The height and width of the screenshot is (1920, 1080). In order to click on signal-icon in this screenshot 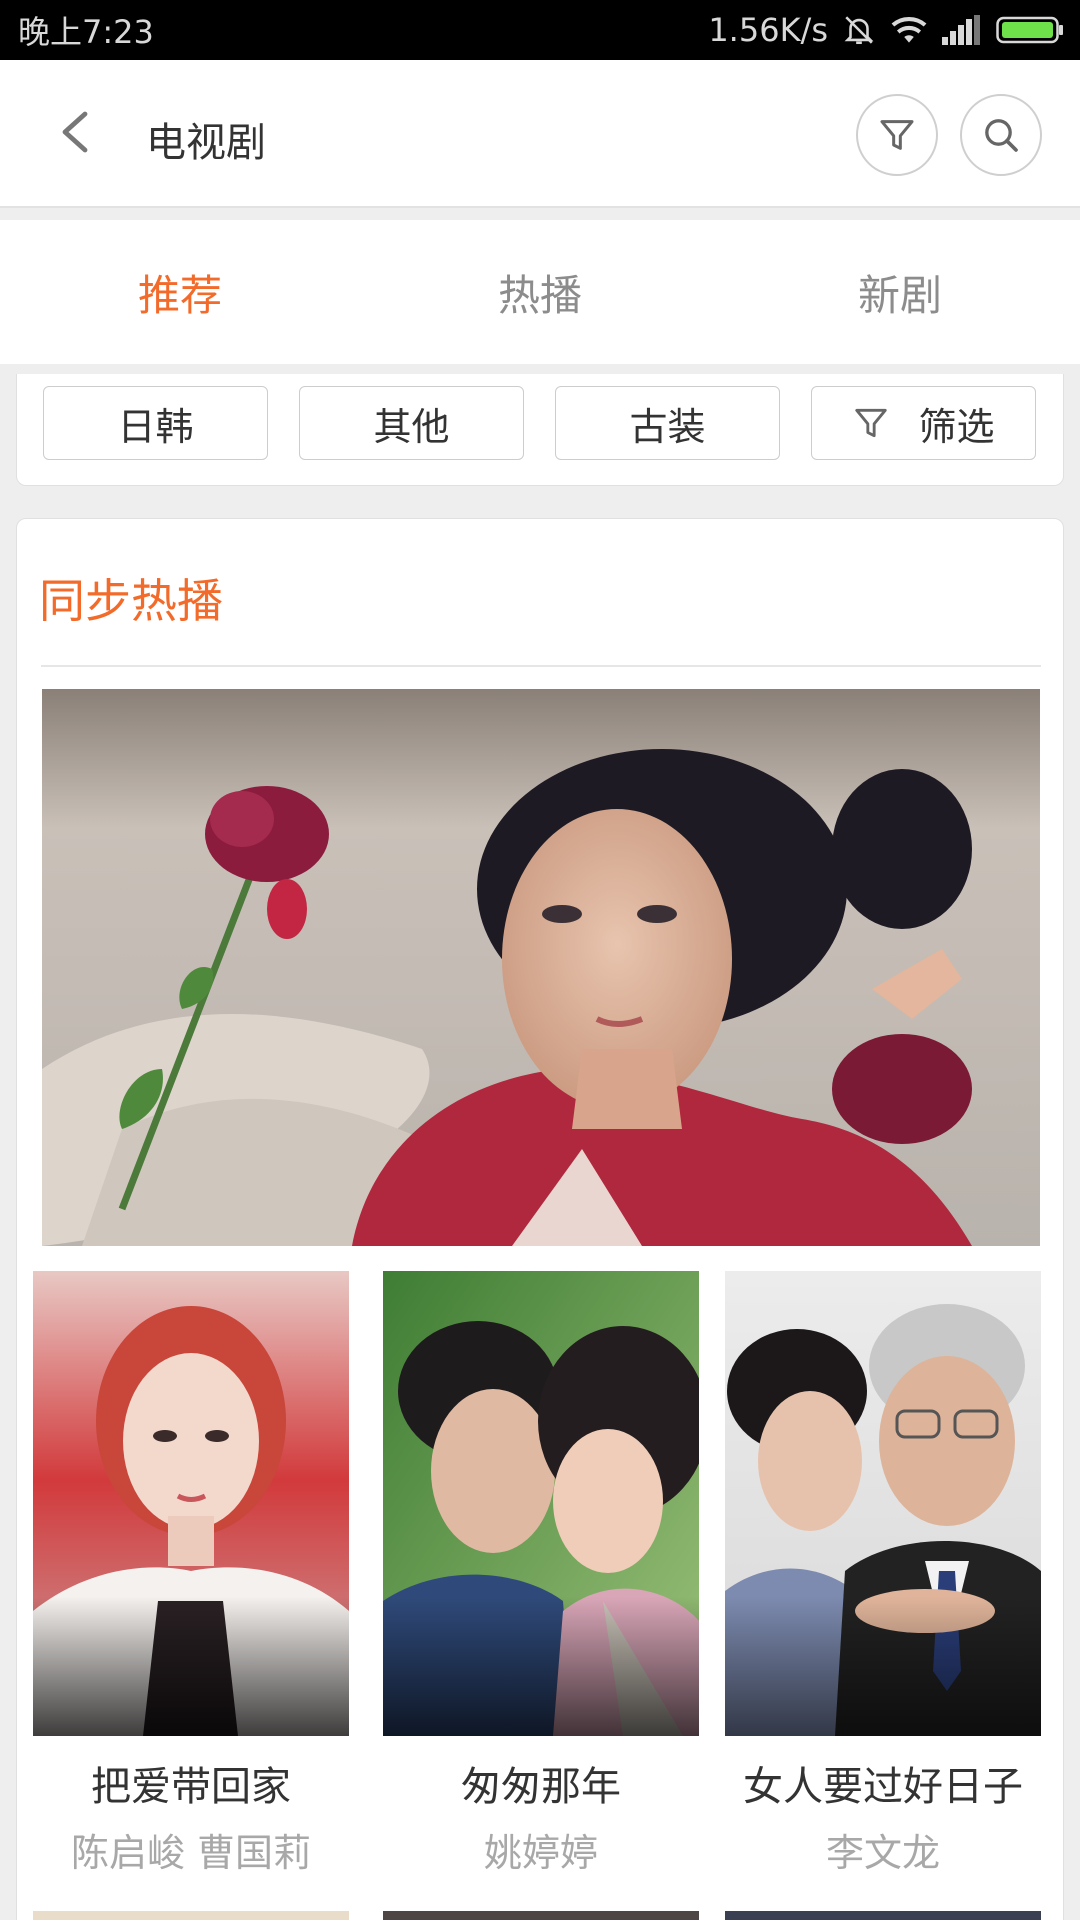, I will do `click(962, 30)`.